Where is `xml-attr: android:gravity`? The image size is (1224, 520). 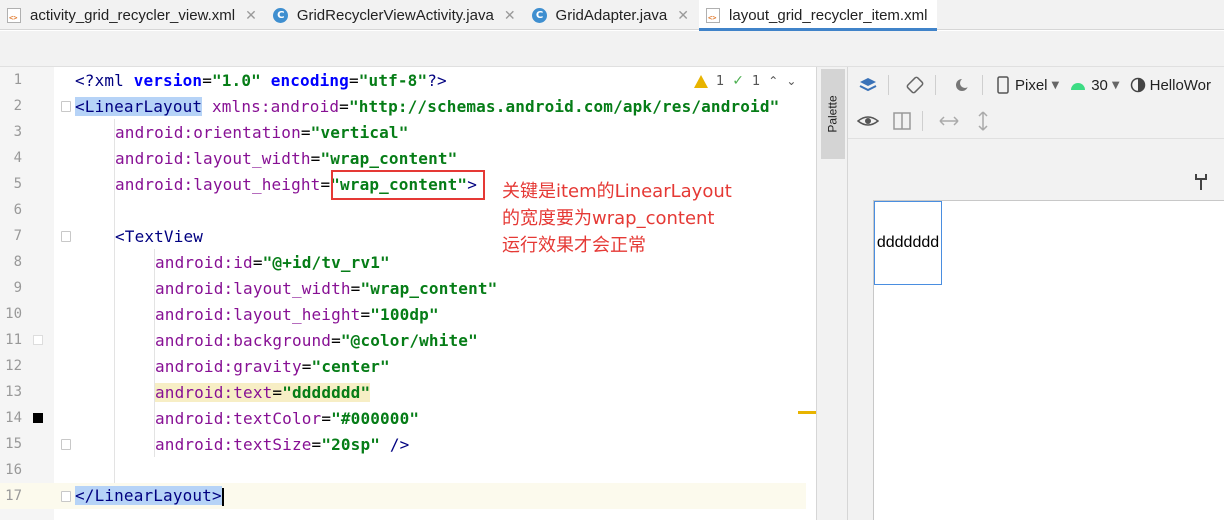
xml-attr: android:gravity is located at coordinates (228, 366).